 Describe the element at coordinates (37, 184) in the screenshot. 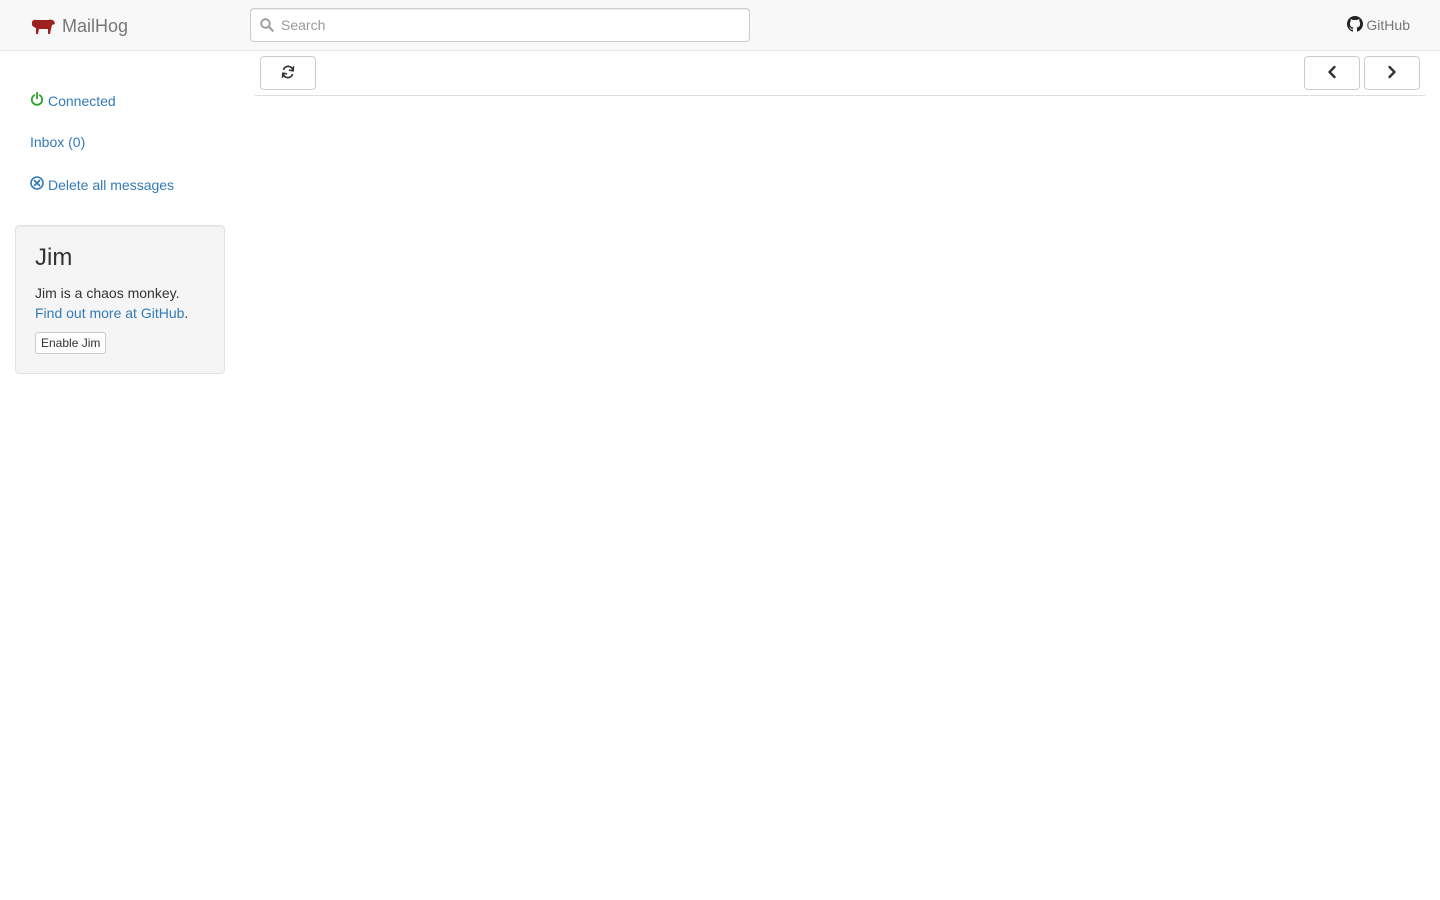

I see `remove-circle-icon` at that location.